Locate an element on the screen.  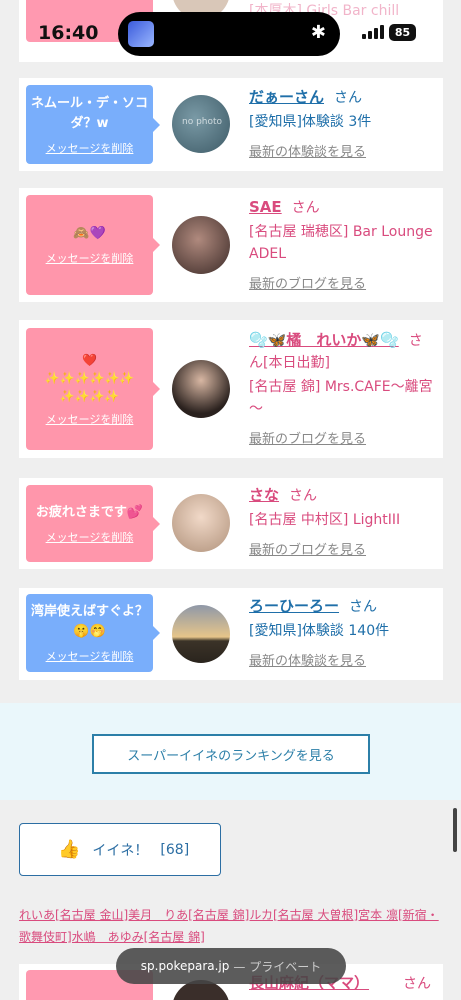
battery-icon: 85 is located at coordinates (402, 32).